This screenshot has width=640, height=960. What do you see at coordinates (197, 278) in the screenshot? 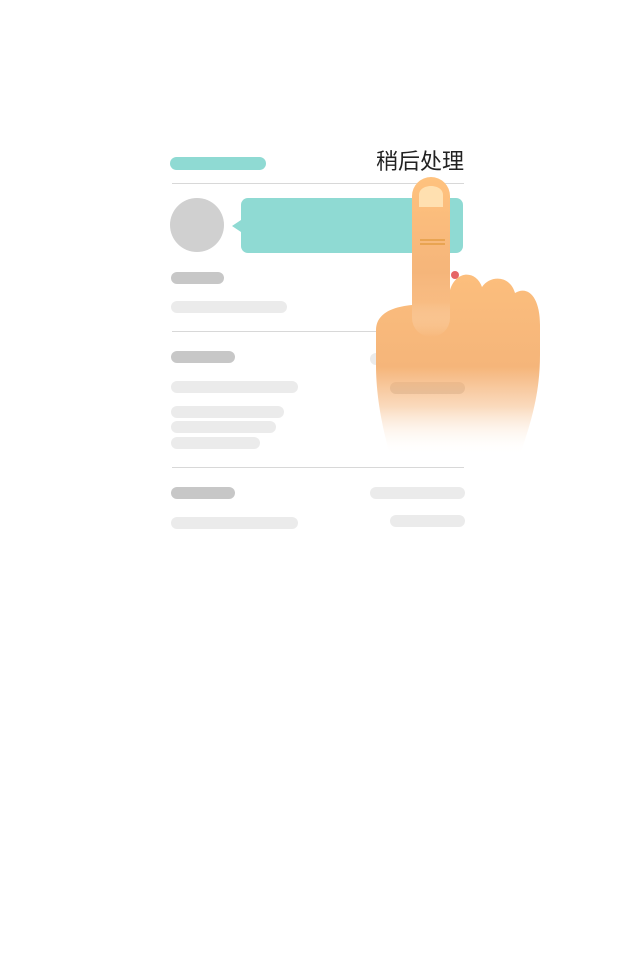
I see `name-placeholder` at bounding box center [197, 278].